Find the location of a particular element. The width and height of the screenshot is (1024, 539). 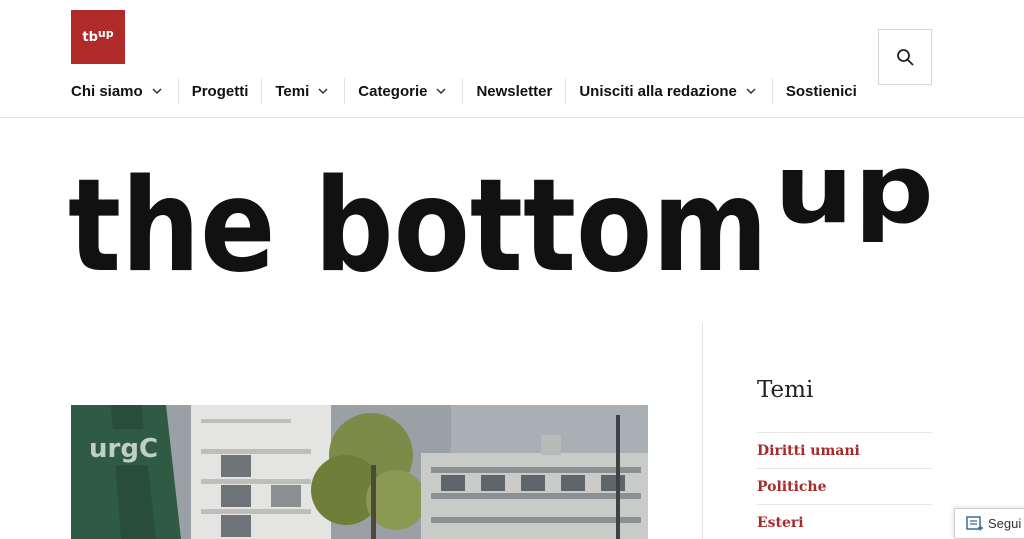

nav-item-label: Categorie is located at coordinates (393, 91).